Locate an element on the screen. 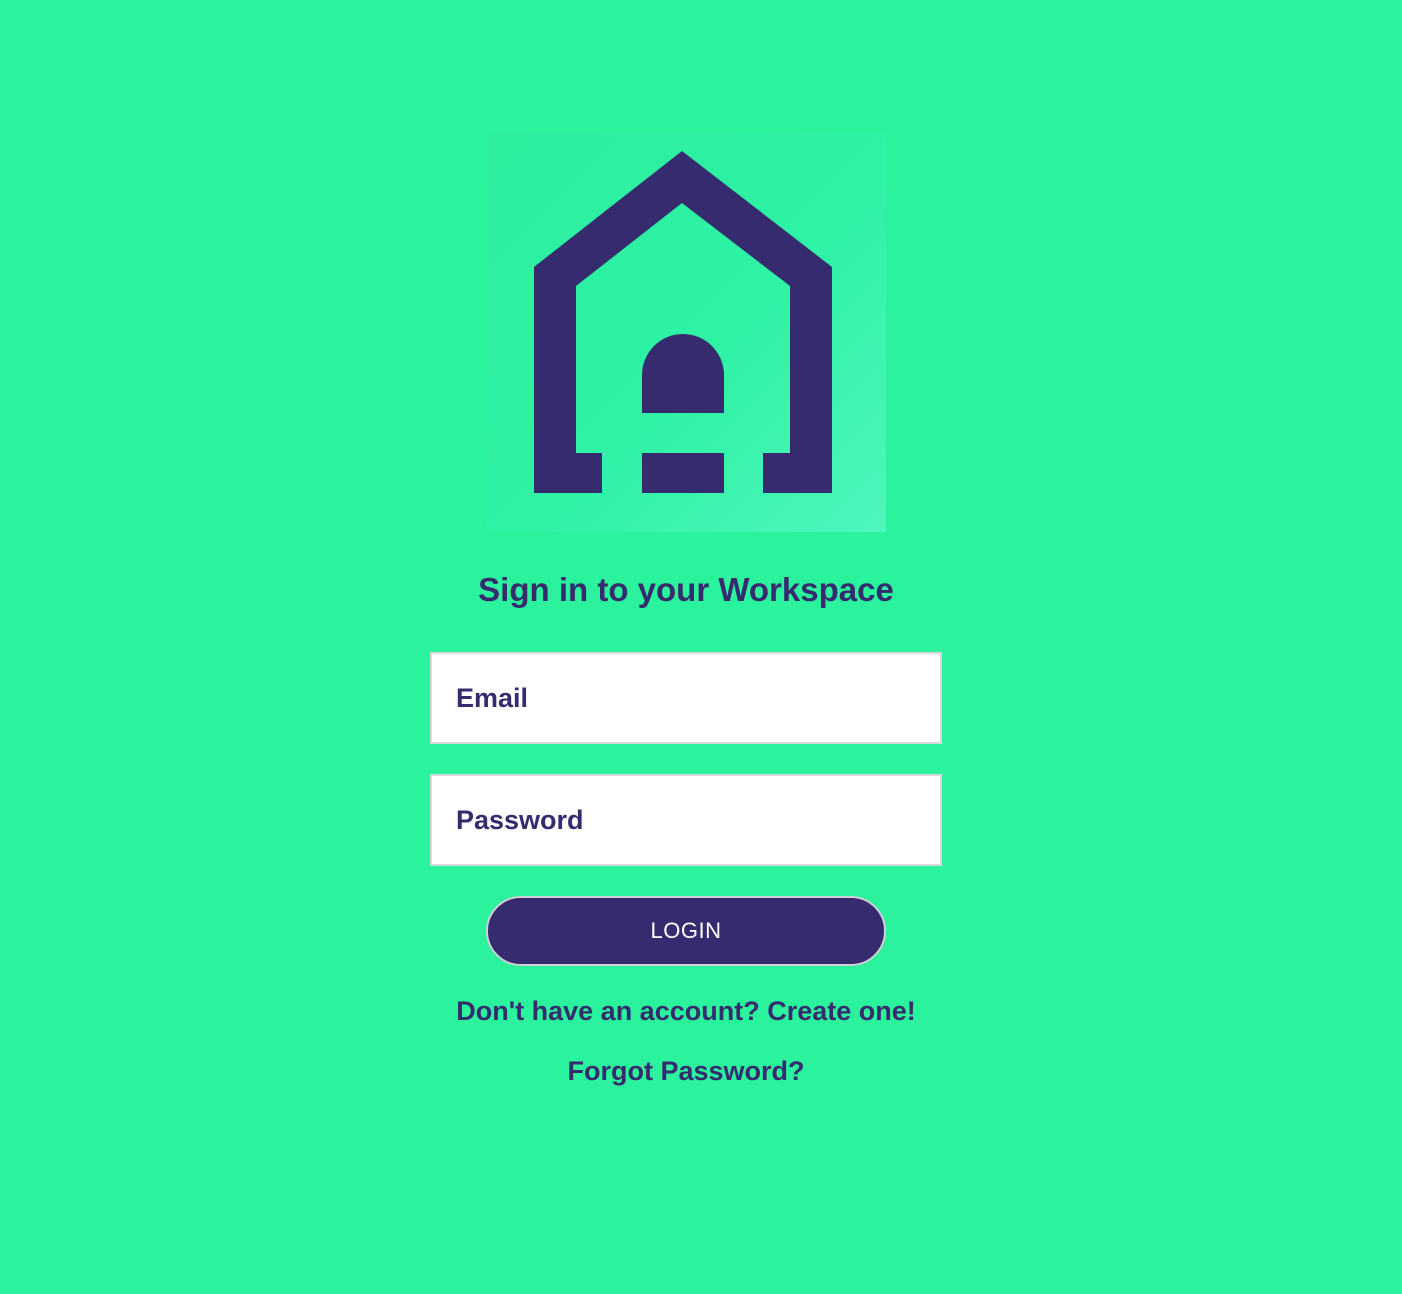 This screenshot has width=1402, height=1294. password-field is located at coordinates (686, 820).